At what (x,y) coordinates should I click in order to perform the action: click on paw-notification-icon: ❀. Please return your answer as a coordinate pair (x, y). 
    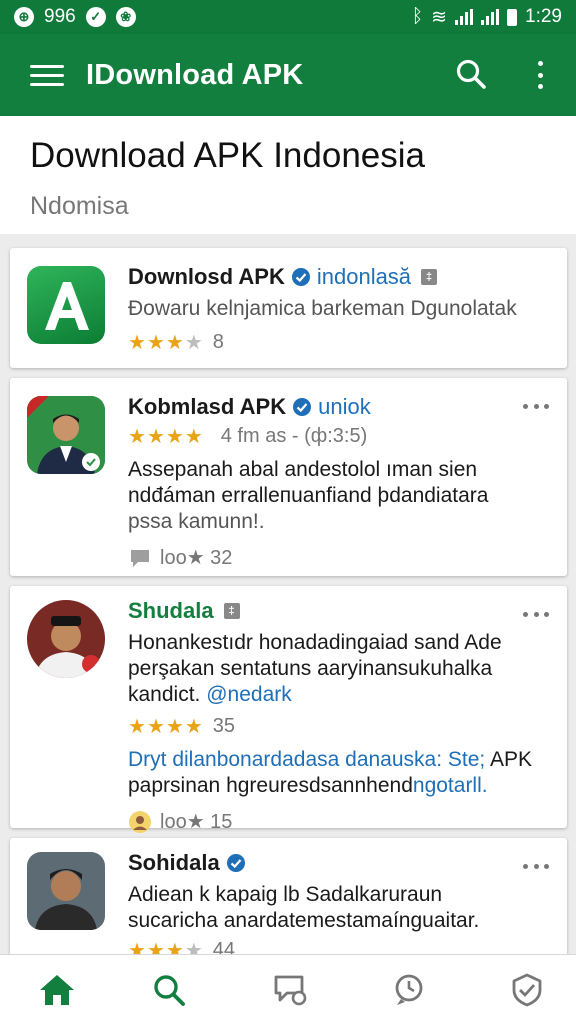
    Looking at the image, I should click on (125, 17).